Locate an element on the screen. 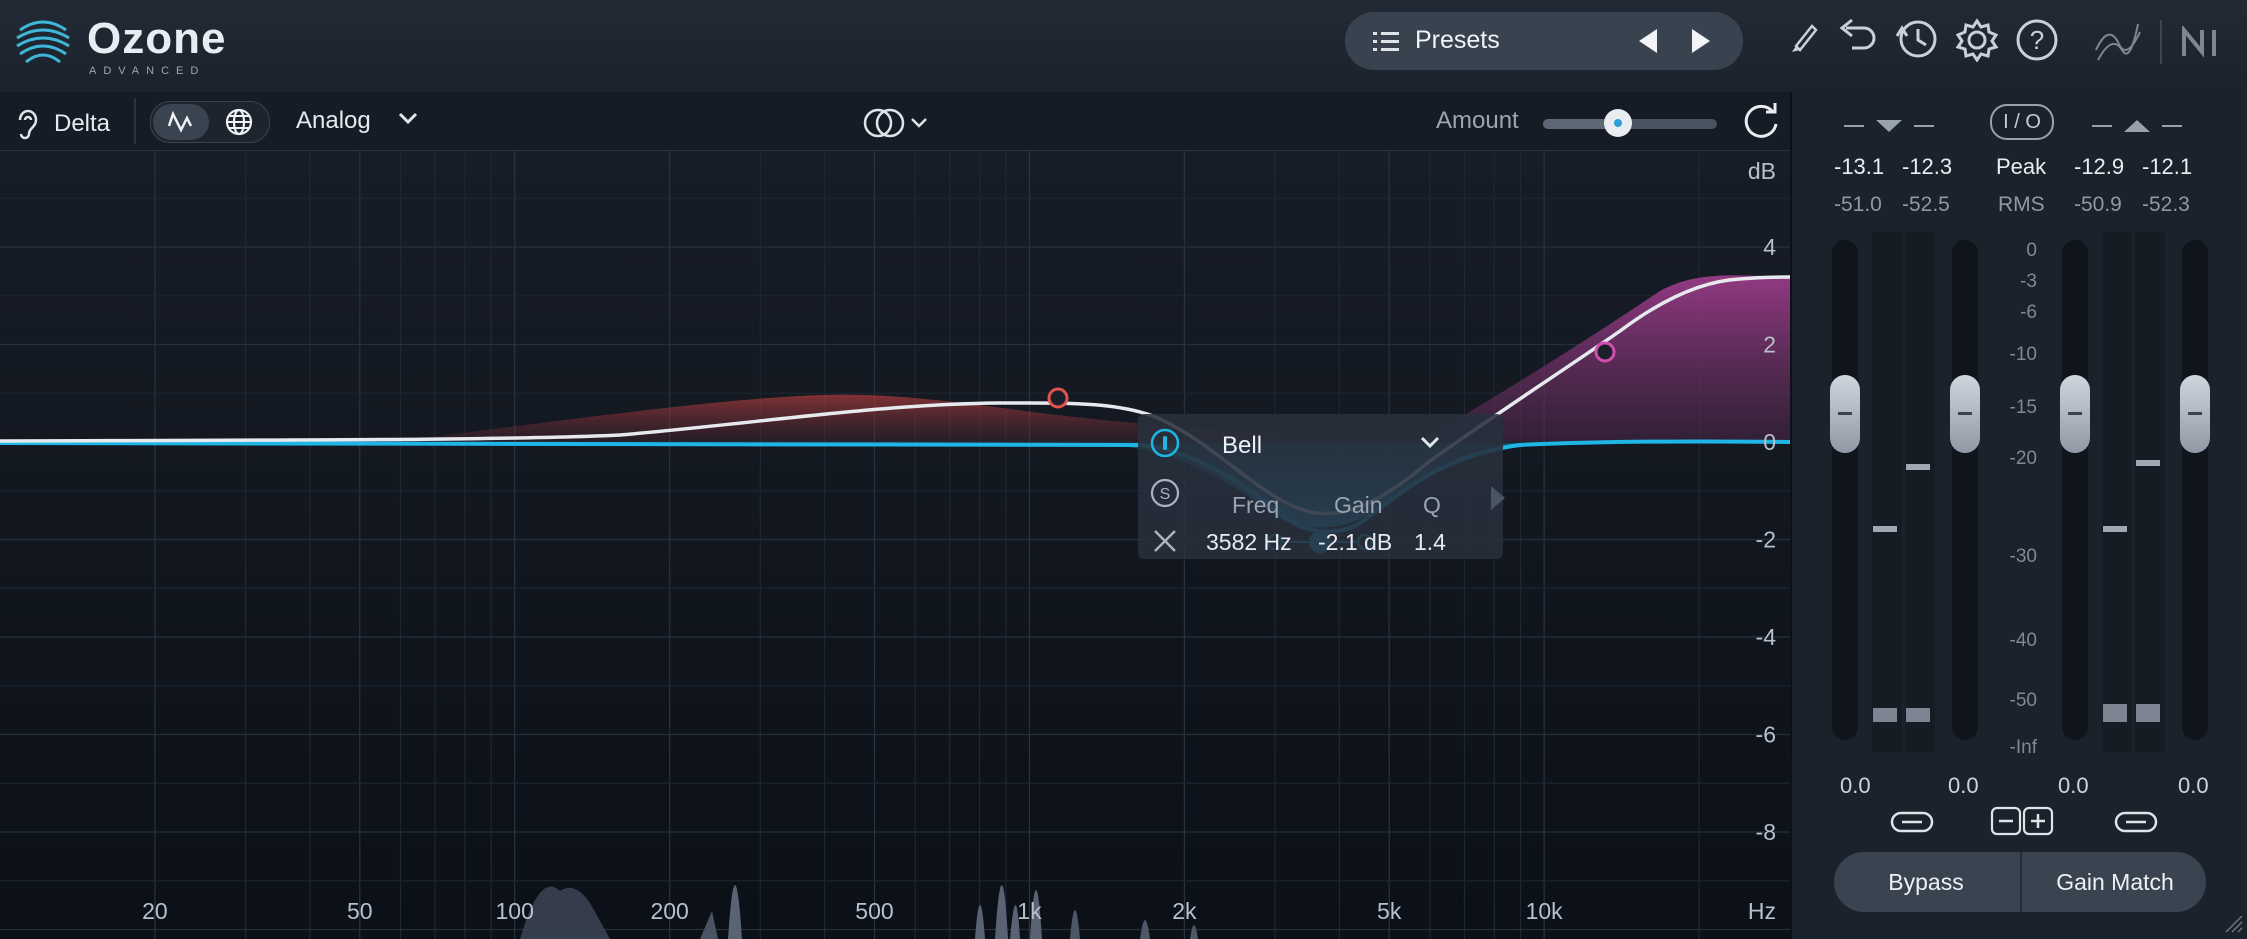 This screenshot has width=2247, height=939. divider is located at coordinates (135, 121).